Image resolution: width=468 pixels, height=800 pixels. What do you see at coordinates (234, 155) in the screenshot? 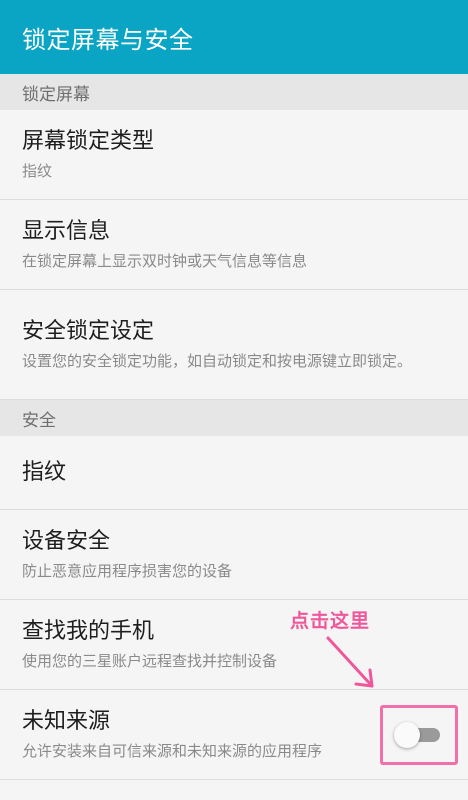
I see `setting-screen-lock-type: 屏幕锁定类型 指纹` at bounding box center [234, 155].